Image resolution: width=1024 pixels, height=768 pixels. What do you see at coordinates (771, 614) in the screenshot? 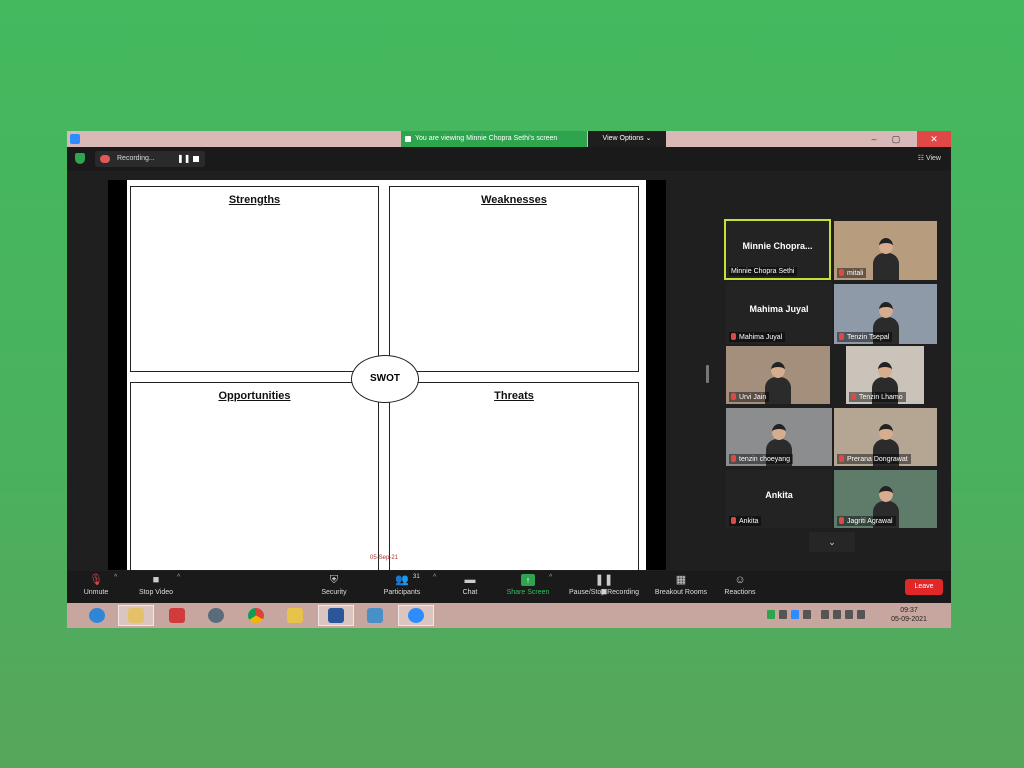
I see `tray-shield-icon` at bounding box center [771, 614].